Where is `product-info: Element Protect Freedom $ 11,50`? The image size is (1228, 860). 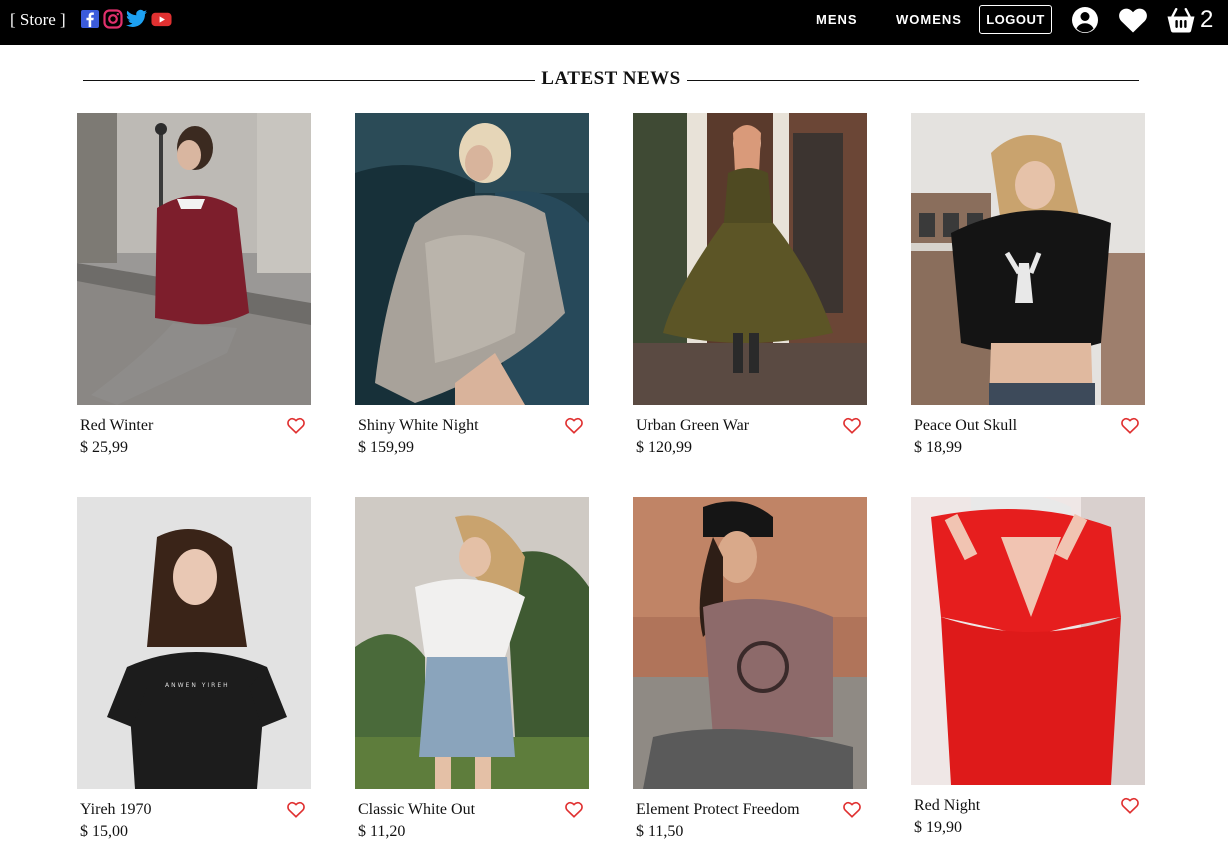 product-info: Element Protect Freedom $ 11,50 is located at coordinates (750, 817).